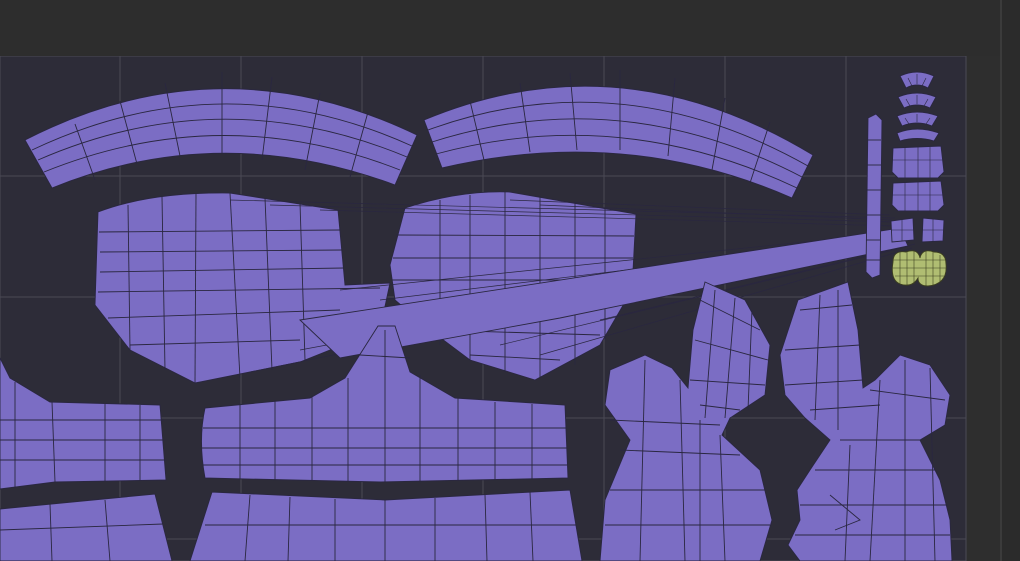 This screenshot has width=1020, height=561. I want to click on editor-header, so click(500, 28).